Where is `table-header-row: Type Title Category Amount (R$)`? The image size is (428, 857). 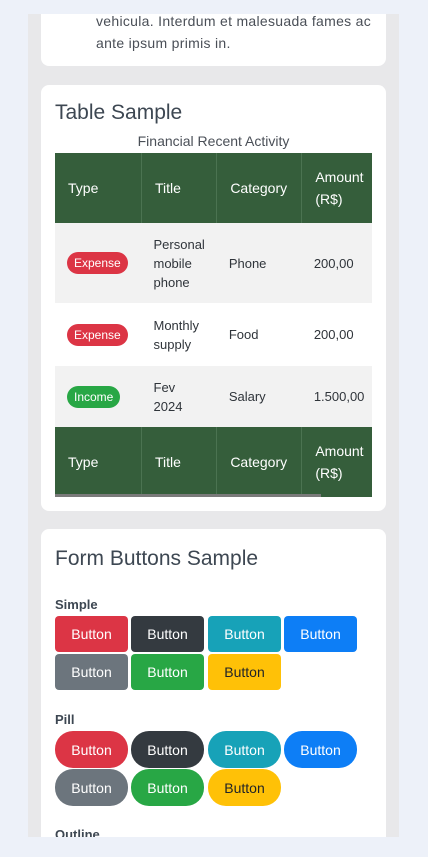
table-header-row: Type Title Category Amount (R$) is located at coordinates (213, 188).